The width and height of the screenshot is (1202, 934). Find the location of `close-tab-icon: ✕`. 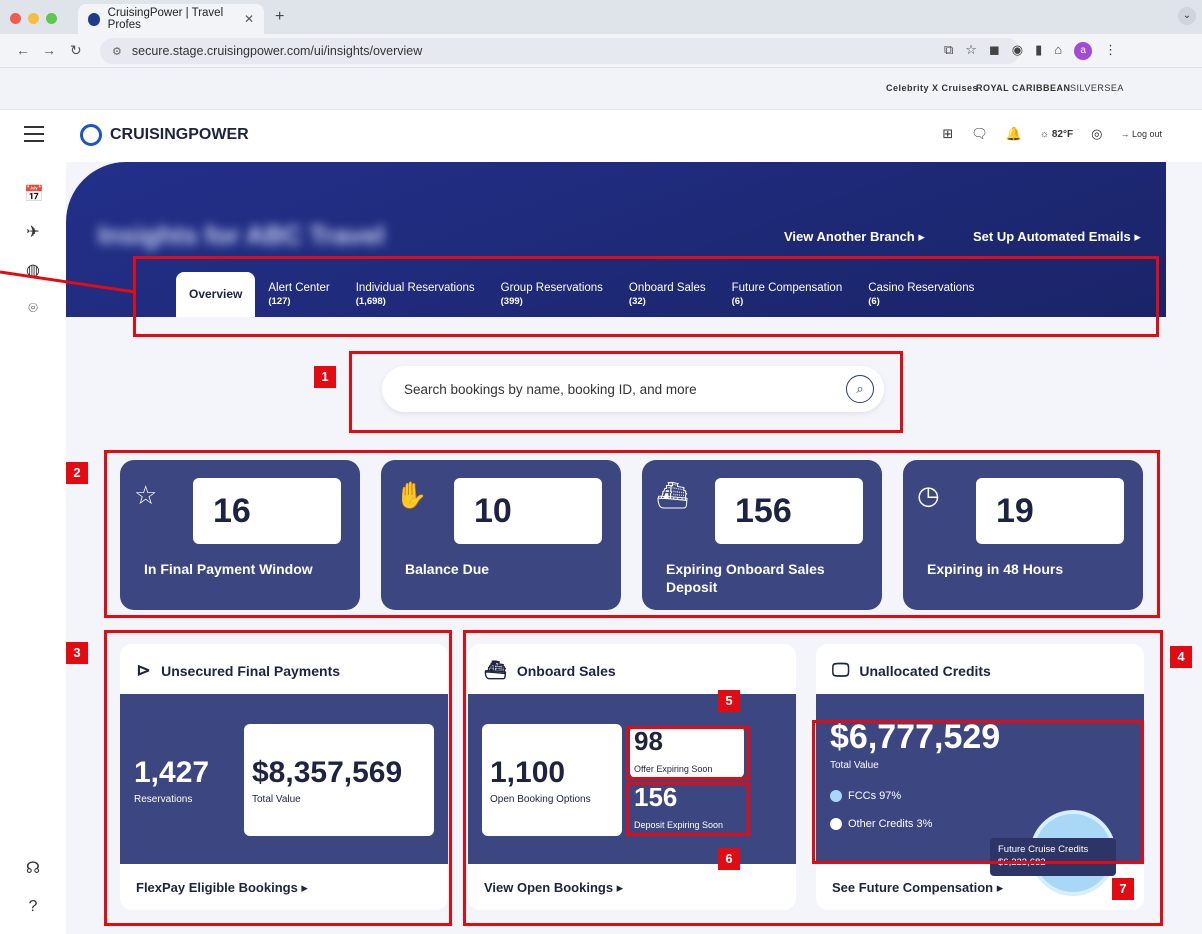

close-tab-icon: ✕ is located at coordinates (249, 19).